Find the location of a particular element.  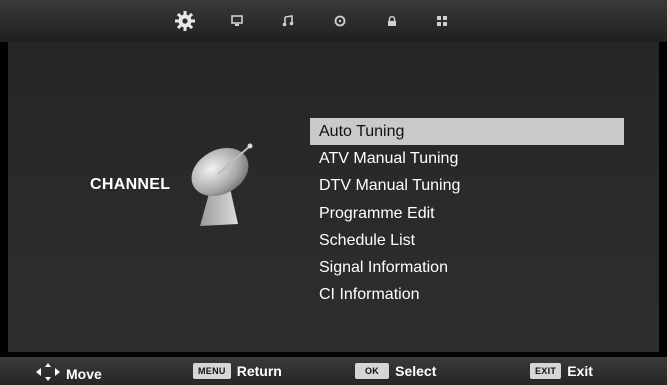

key-hint-bar: Move MENU Return OK Select EXIT Exit is located at coordinates (333, 371).